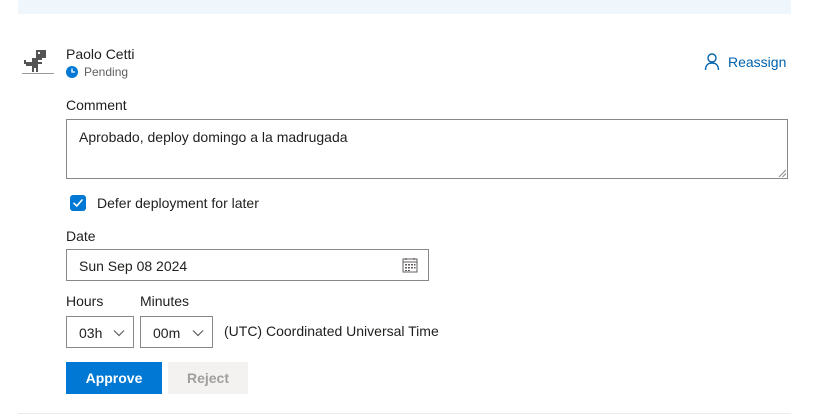 The height and width of the screenshot is (420, 813). What do you see at coordinates (165, 301) in the screenshot?
I see `minutes-label: Minutes` at bounding box center [165, 301].